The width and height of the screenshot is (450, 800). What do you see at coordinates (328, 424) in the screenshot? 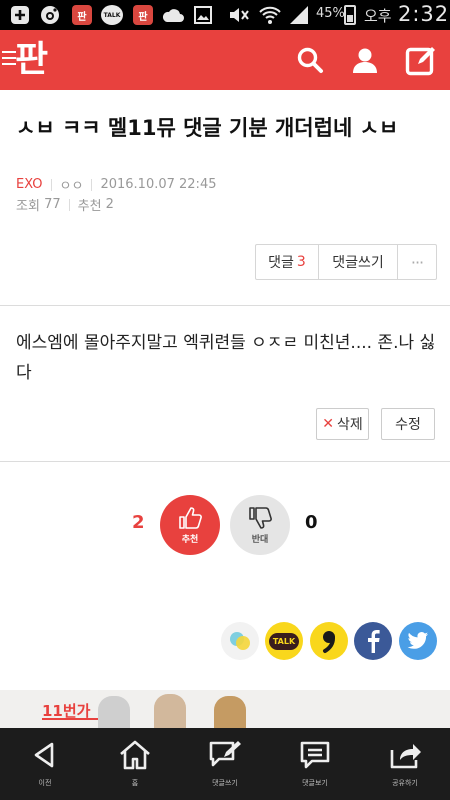
I see `x-icon: ✕` at bounding box center [328, 424].